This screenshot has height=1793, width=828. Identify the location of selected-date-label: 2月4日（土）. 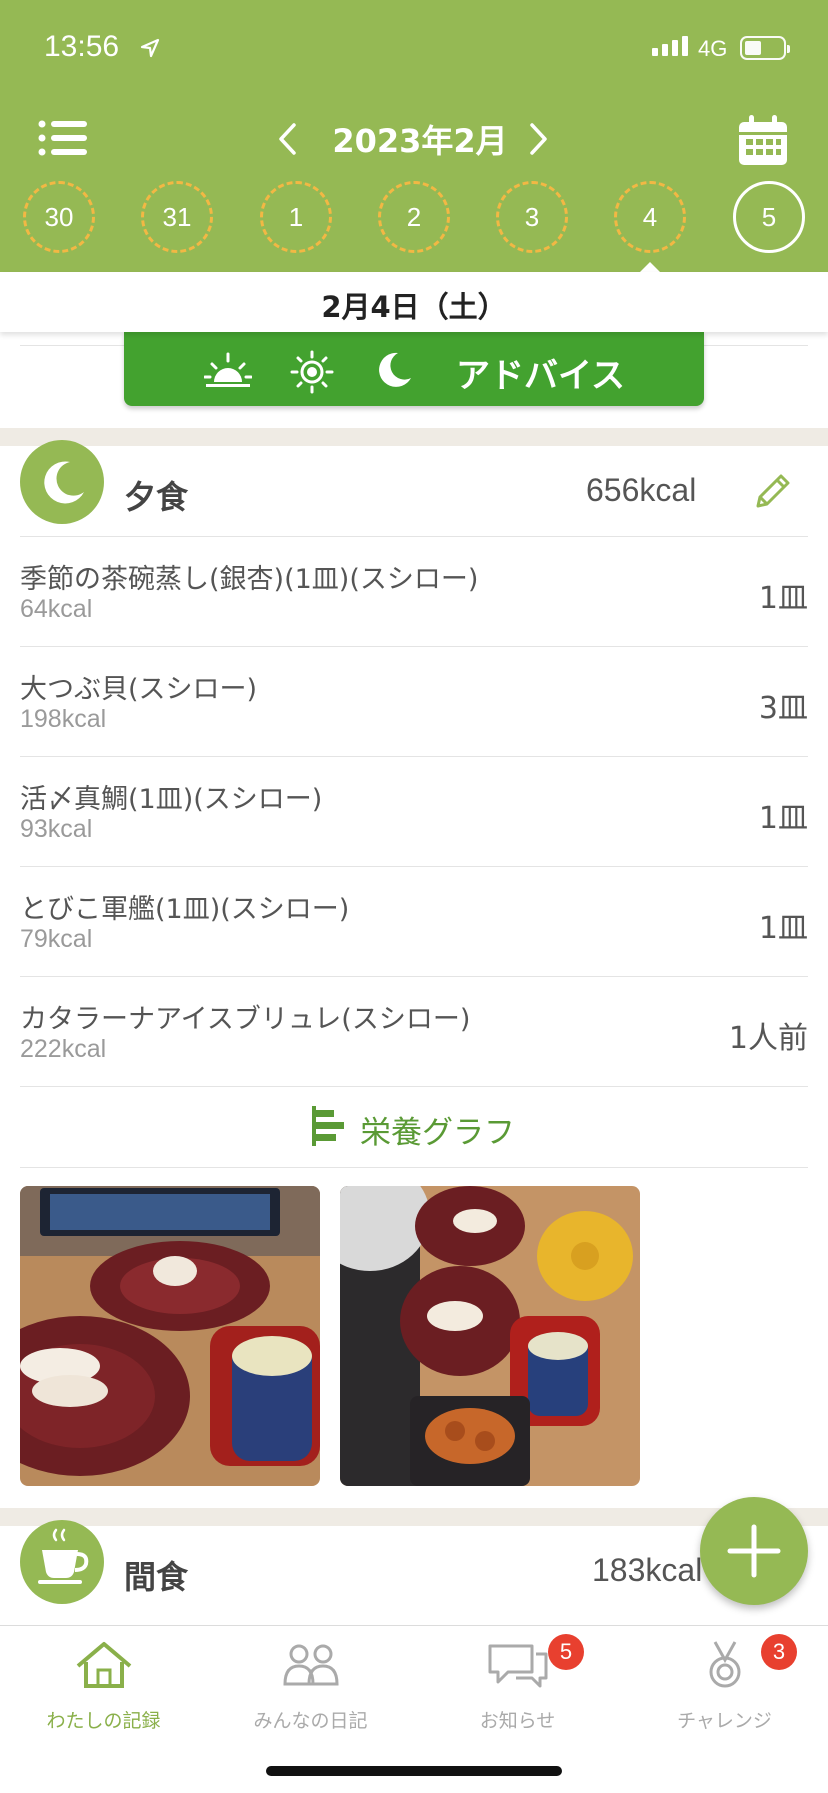
(414, 307).